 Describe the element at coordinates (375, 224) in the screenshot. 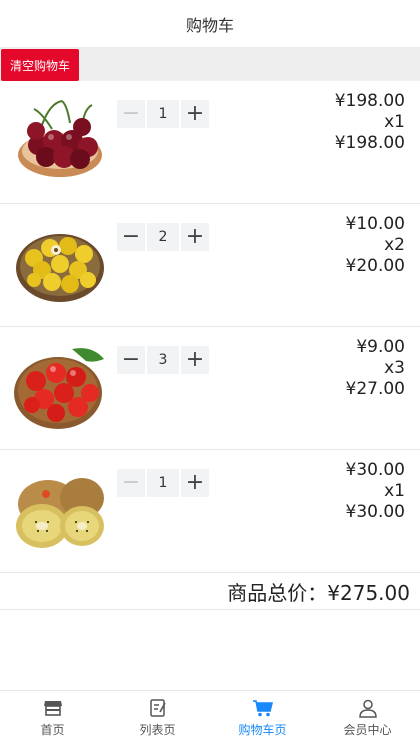

I see `unit-price: ¥10.00` at that location.